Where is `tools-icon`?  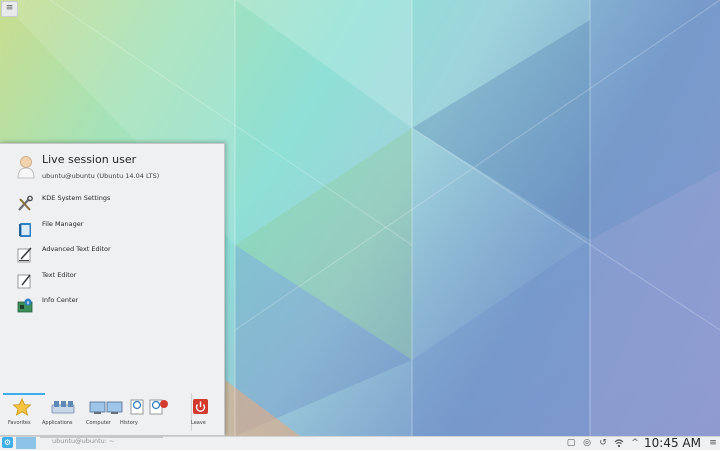 tools-icon is located at coordinates (25, 203).